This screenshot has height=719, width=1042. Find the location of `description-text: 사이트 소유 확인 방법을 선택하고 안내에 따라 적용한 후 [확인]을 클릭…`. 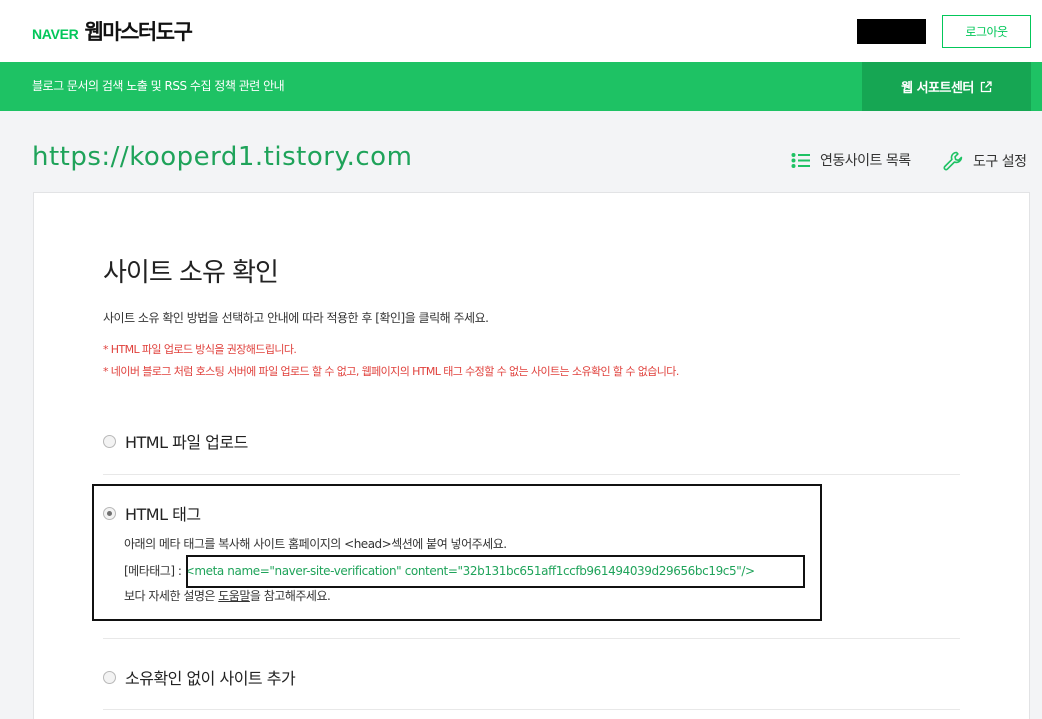

description-text: 사이트 소유 확인 방법을 선택하고 안내에 따라 적용한 후 [확인]을 클릭… is located at coordinates (296, 318).